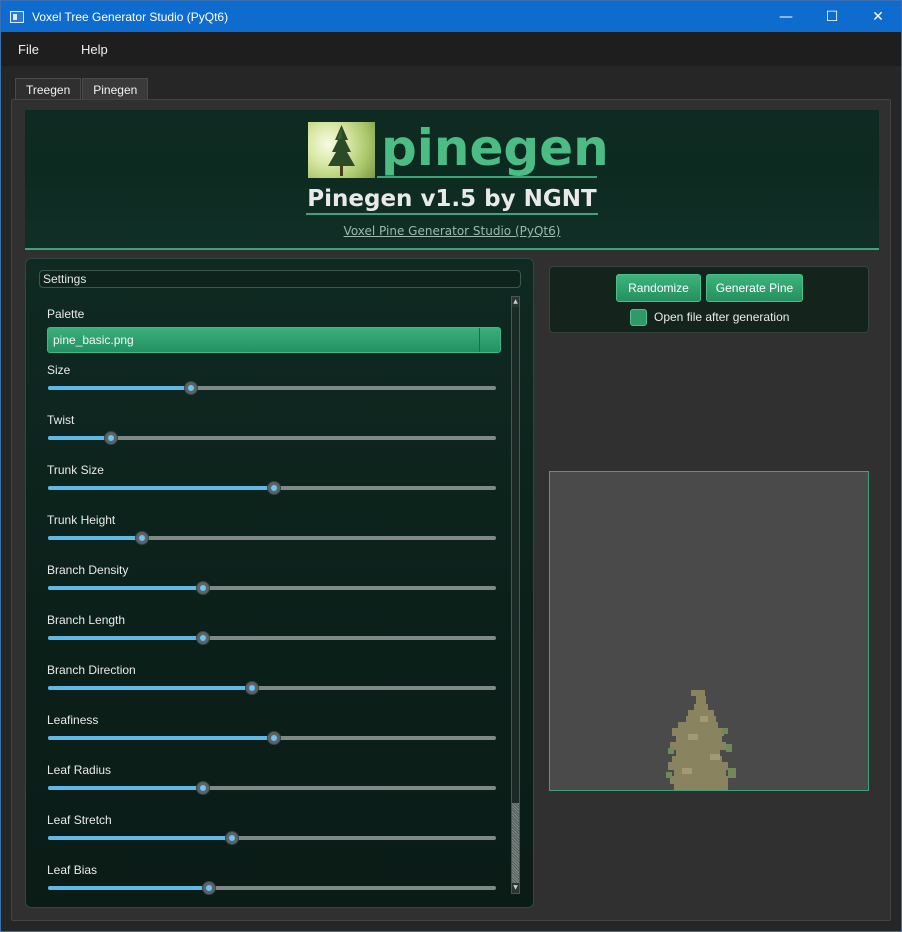 This screenshot has width=902, height=932. I want to click on pine-logo-image, so click(341, 150).